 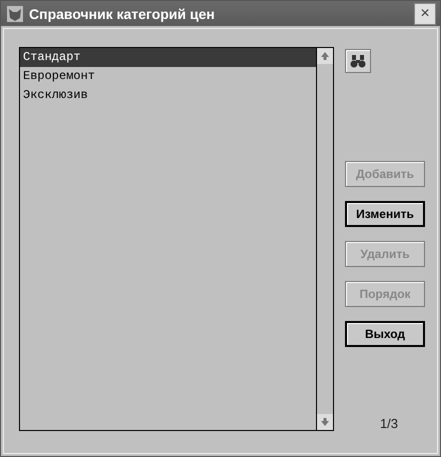 I want to click on record-counter: 1/3, so click(x=389, y=423).